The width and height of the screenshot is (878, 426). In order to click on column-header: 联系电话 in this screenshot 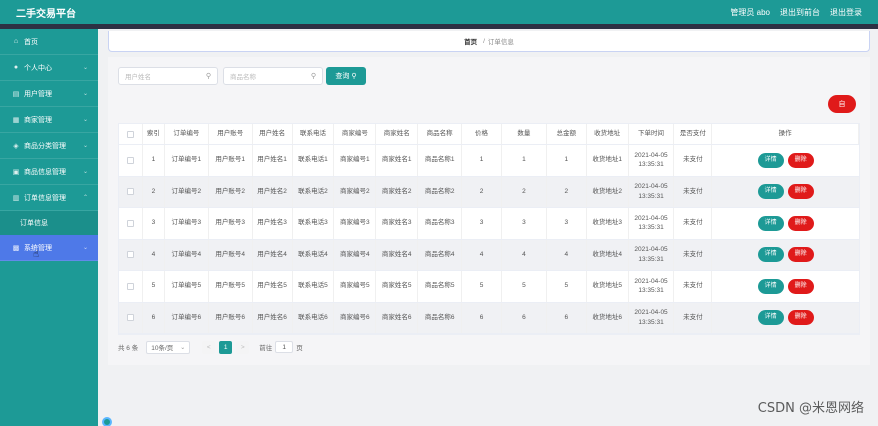, I will do `click(314, 134)`.